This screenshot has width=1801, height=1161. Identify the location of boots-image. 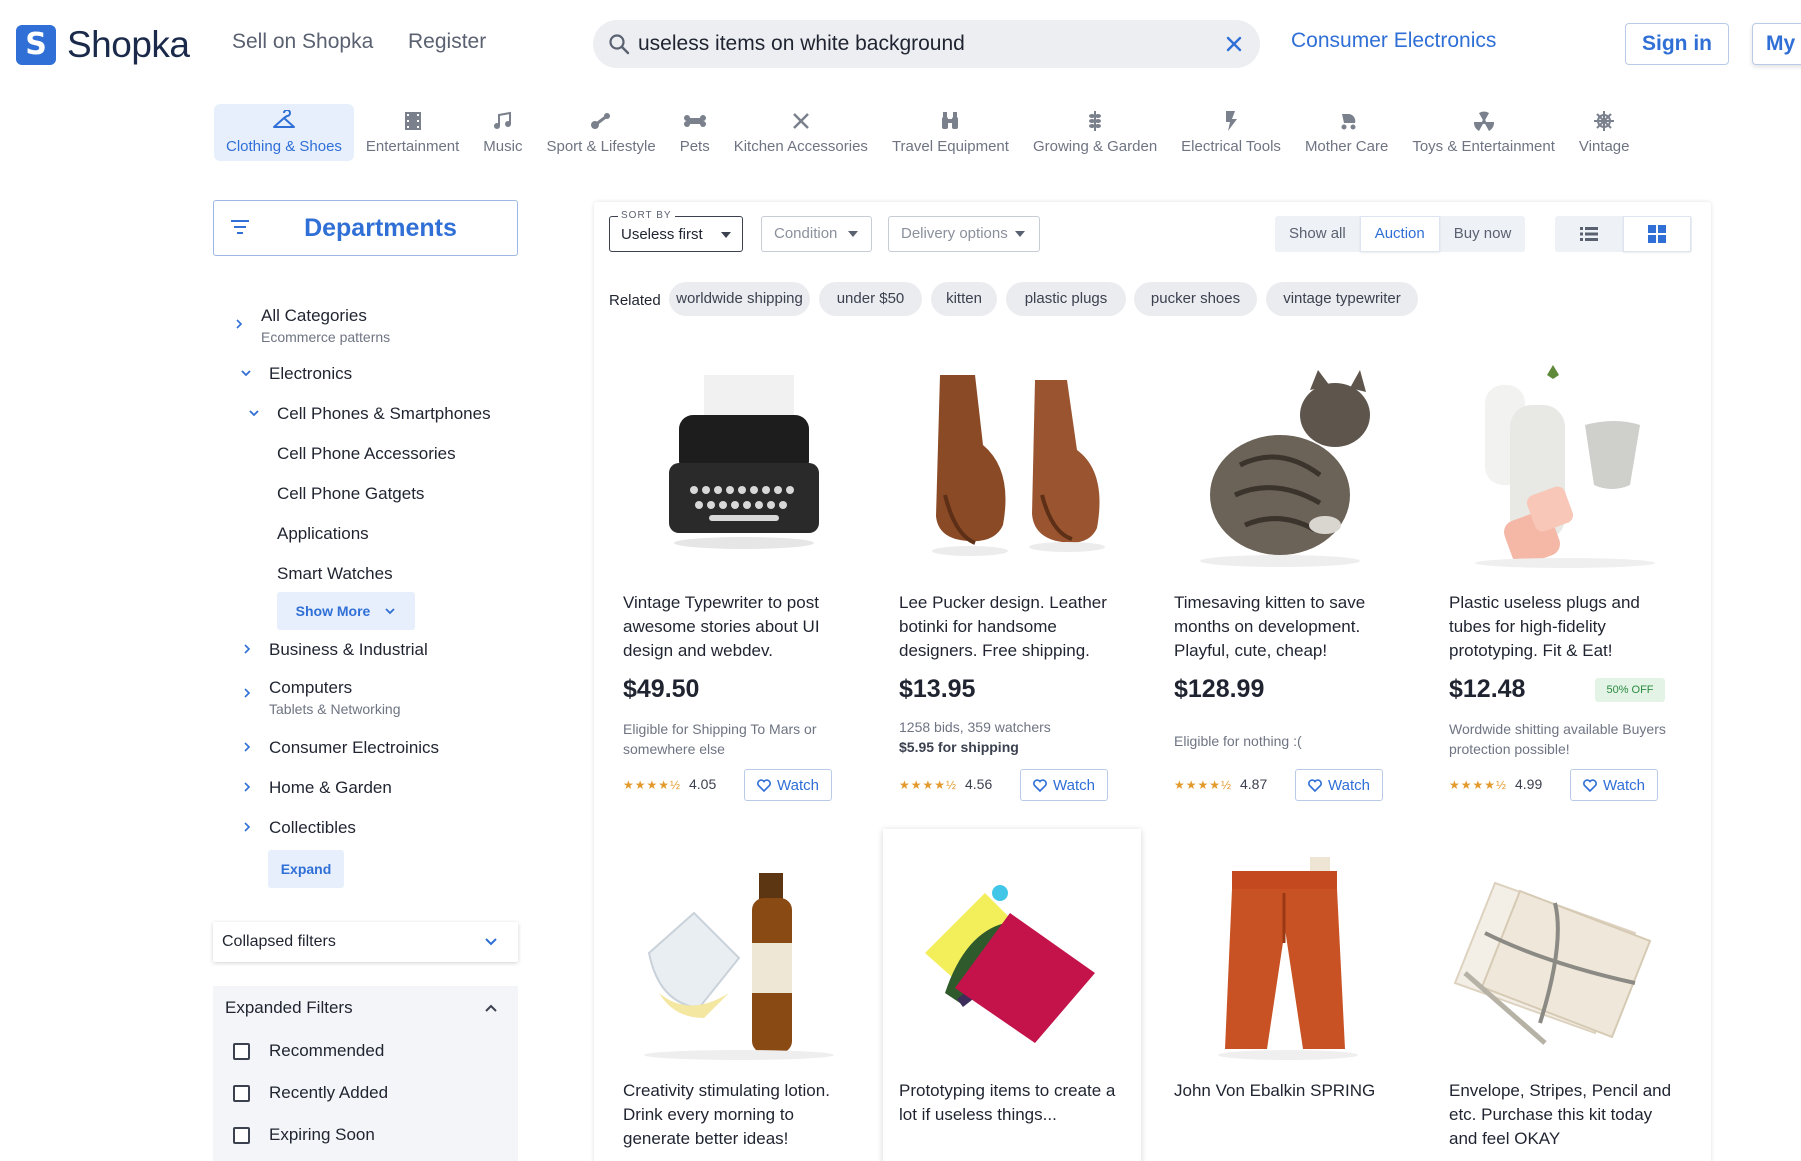
(1018, 465).